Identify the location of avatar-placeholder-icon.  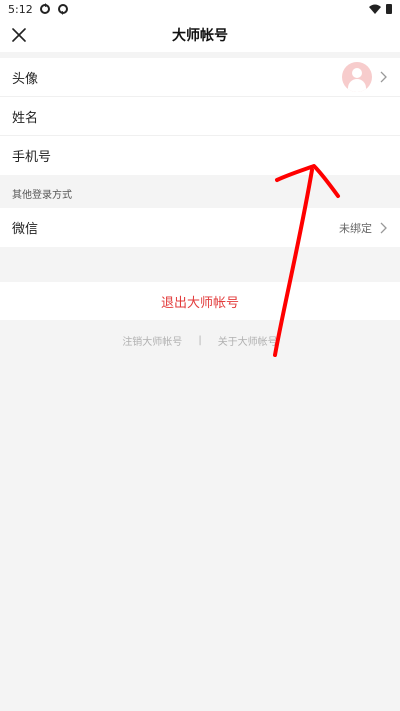
(357, 73).